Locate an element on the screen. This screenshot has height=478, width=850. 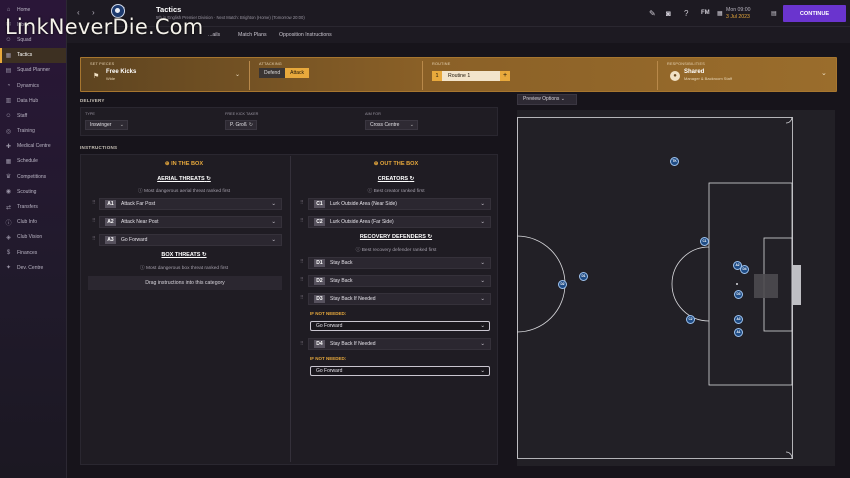
club-info-icon: ⓘ is located at coordinates (8, 223).